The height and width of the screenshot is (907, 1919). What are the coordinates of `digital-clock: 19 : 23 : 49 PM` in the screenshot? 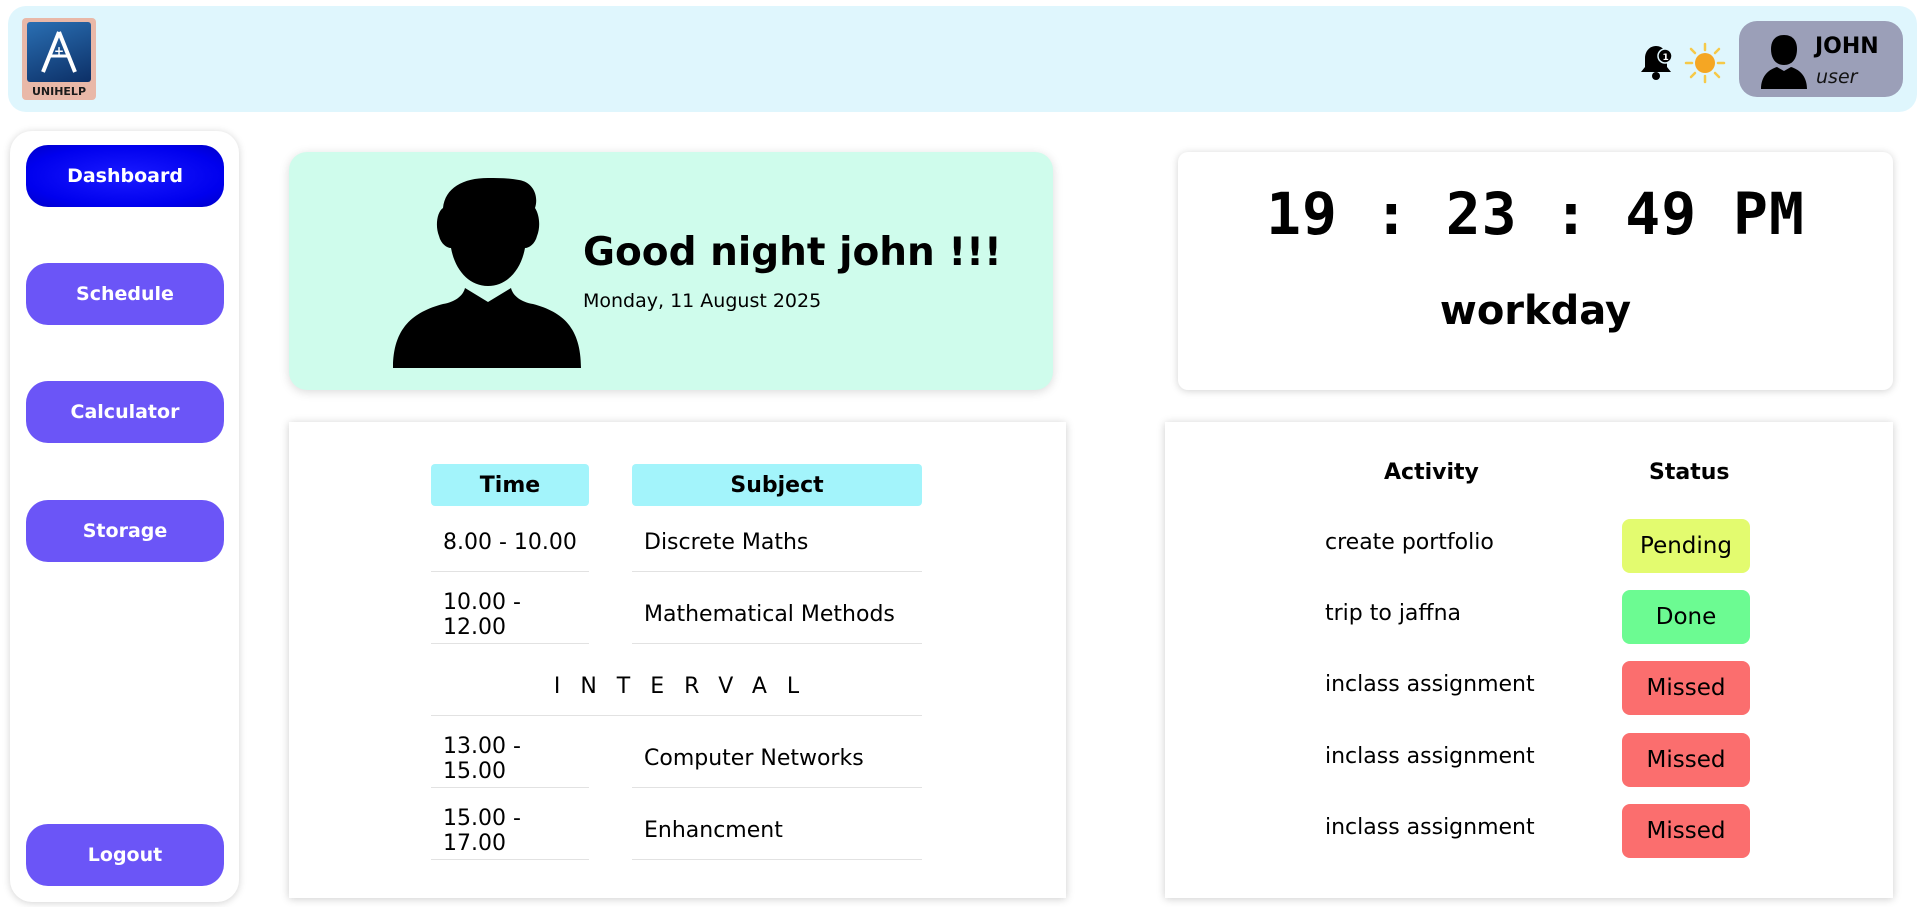 It's located at (1535, 214).